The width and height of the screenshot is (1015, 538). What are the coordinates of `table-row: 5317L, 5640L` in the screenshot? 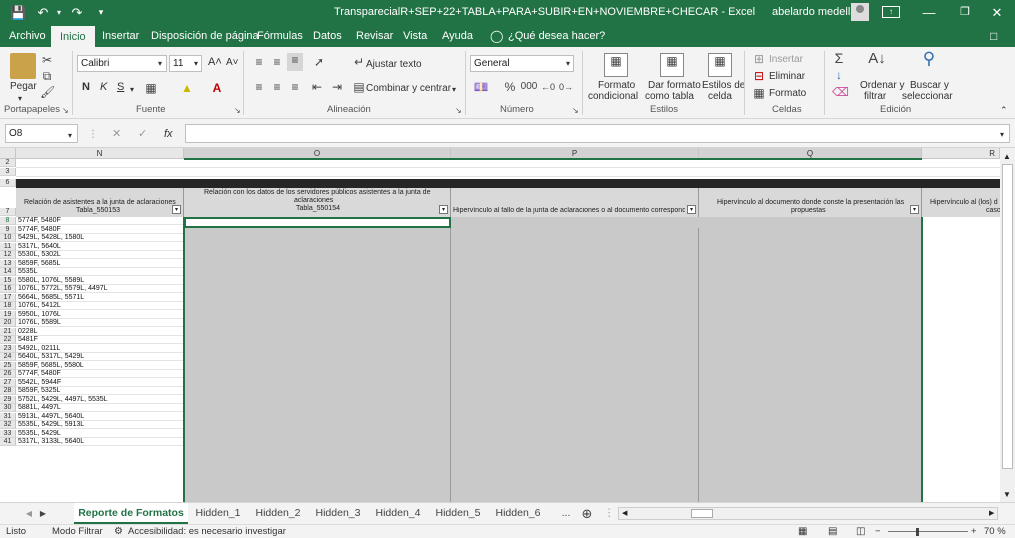 It's located at (99, 247).